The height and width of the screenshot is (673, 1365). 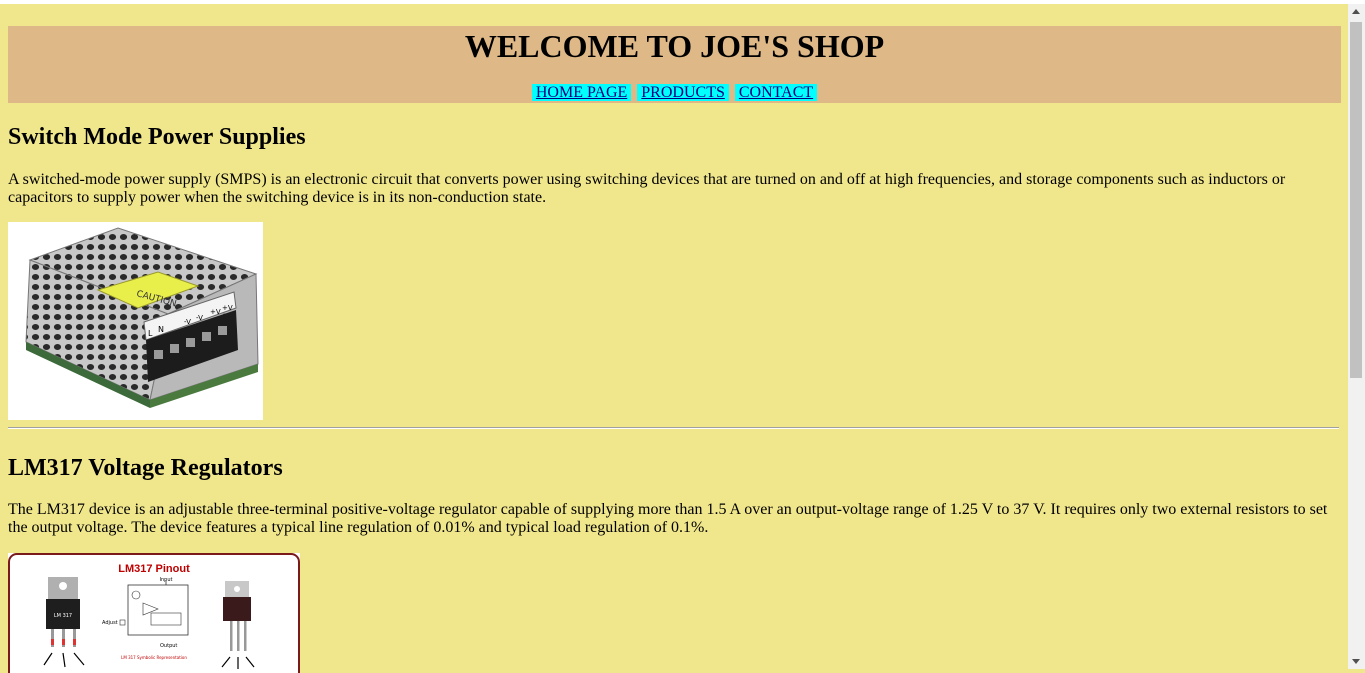 I want to click on site-title: WELCOME TO JOE'S SHOP, so click(x=674, y=46).